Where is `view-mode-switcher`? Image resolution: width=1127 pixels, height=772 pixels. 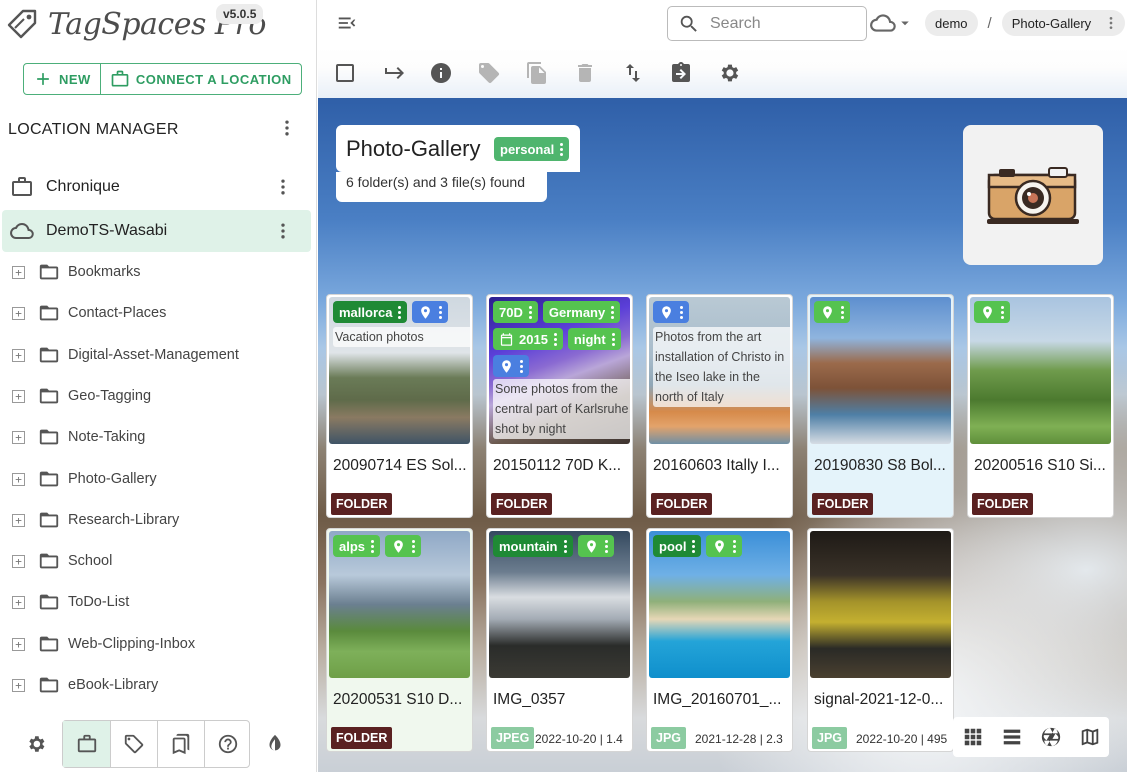 view-mode-switcher is located at coordinates (1031, 737).